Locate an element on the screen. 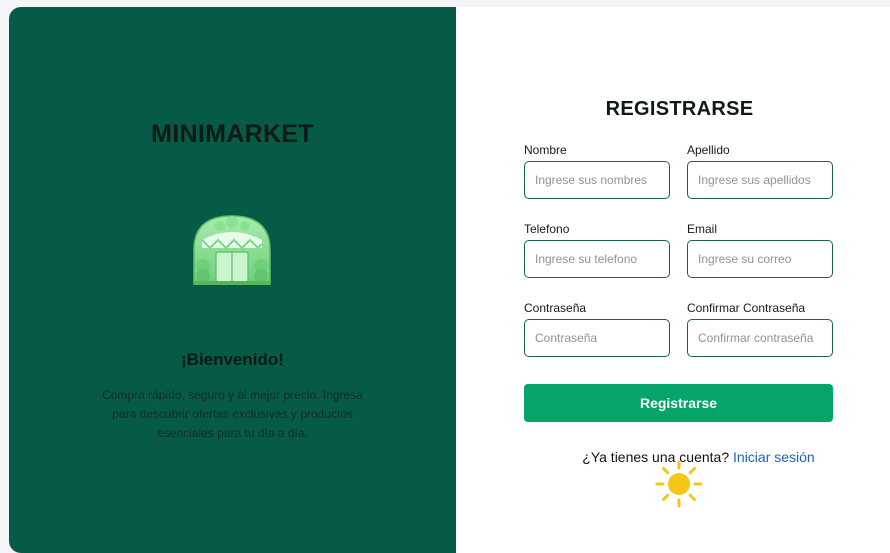  last-name-input is located at coordinates (760, 180).